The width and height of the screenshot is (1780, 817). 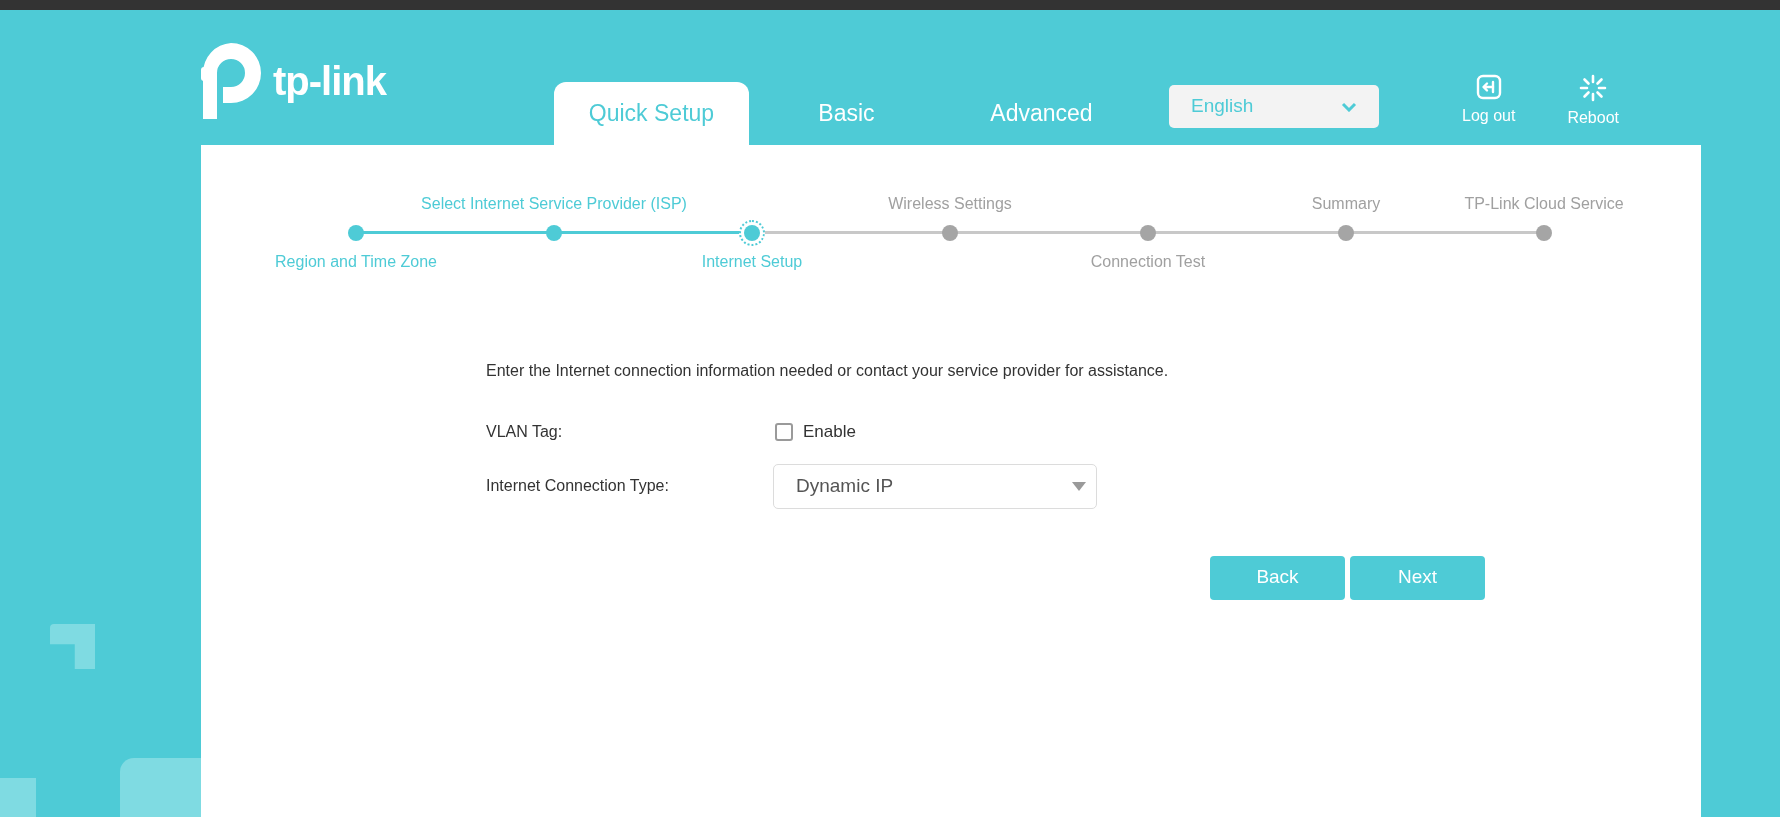 What do you see at coordinates (1544, 204) in the screenshot?
I see `step-label: TP-Link Cloud Service` at bounding box center [1544, 204].